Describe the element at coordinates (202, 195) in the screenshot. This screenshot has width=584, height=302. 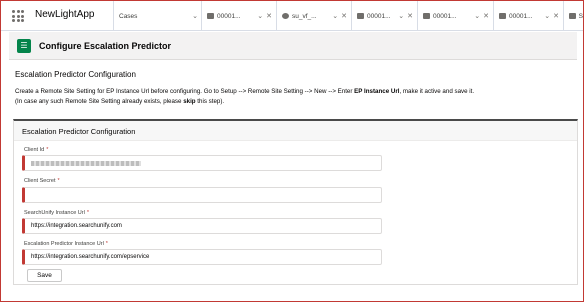
I see `client-secret-input` at that location.